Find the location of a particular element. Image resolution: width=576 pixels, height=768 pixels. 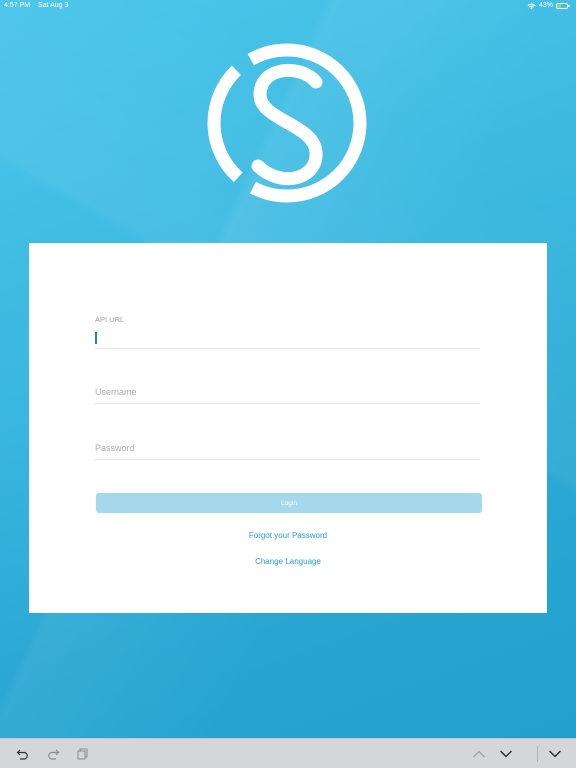

status-time: 4:57 PM is located at coordinates (17, 5).